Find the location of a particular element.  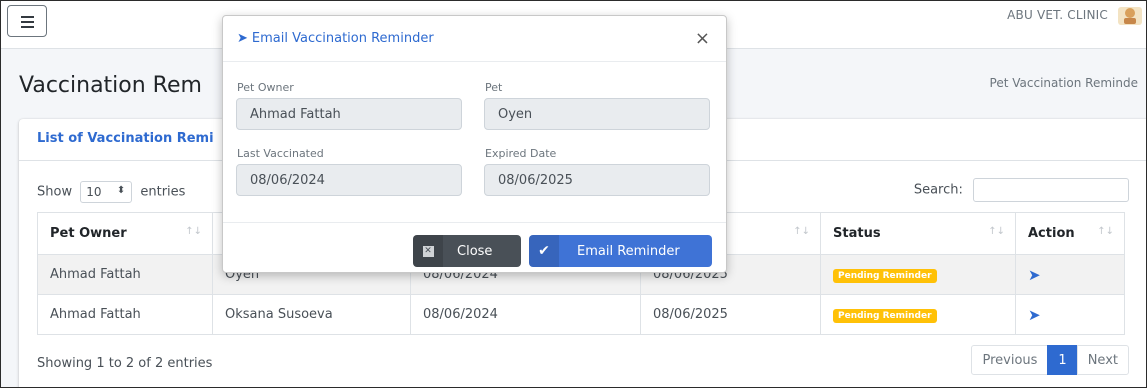

modal-title-text: Email Vaccination Reminder is located at coordinates (342, 38).